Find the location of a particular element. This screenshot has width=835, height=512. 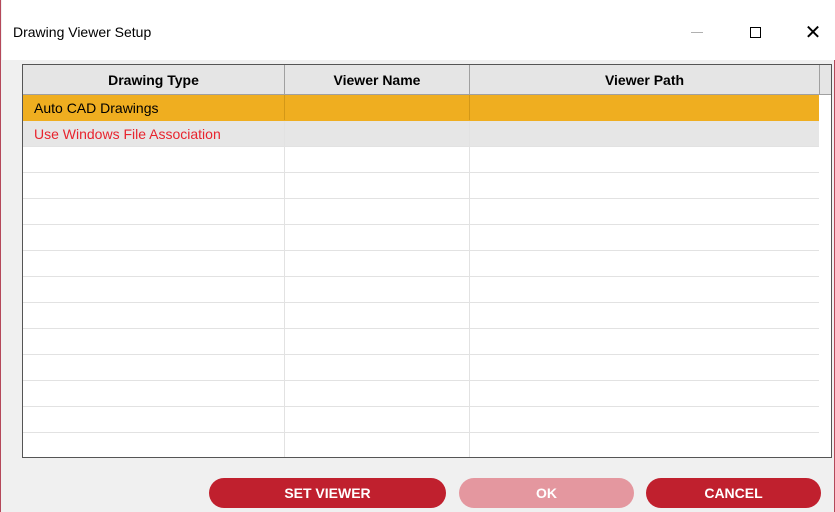

grid-row: Auto CAD Drawings is located at coordinates (421, 108).